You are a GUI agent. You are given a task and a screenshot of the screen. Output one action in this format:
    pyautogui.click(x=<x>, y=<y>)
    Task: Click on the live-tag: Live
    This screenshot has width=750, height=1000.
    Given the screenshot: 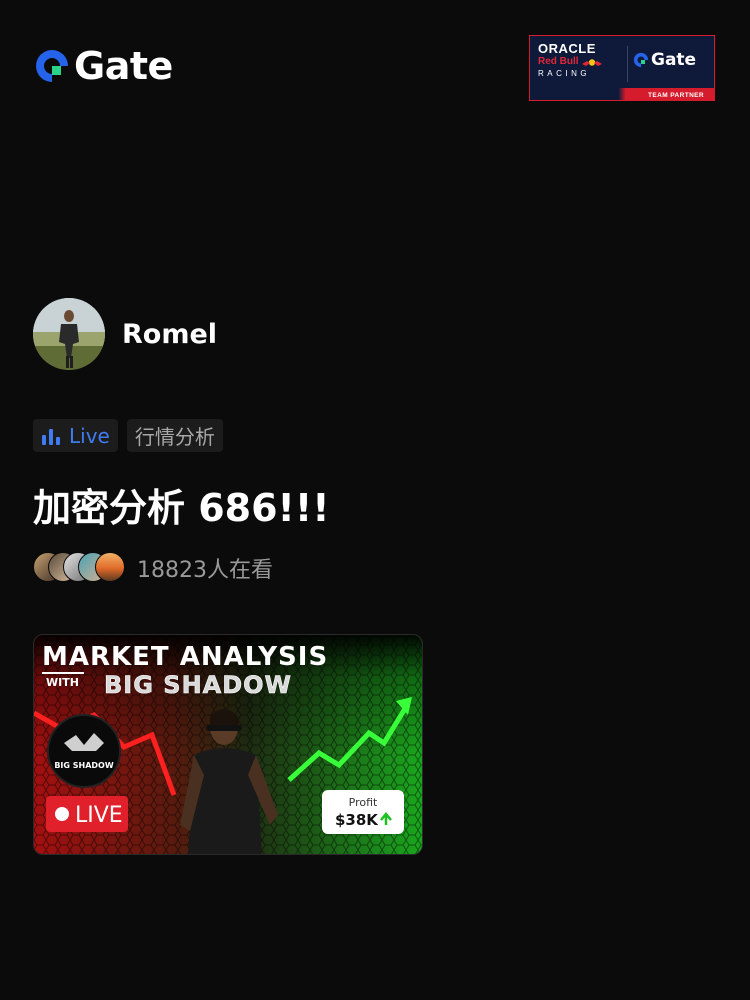 What is the action you would take?
    pyautogui.click(x=75, y=435)
    